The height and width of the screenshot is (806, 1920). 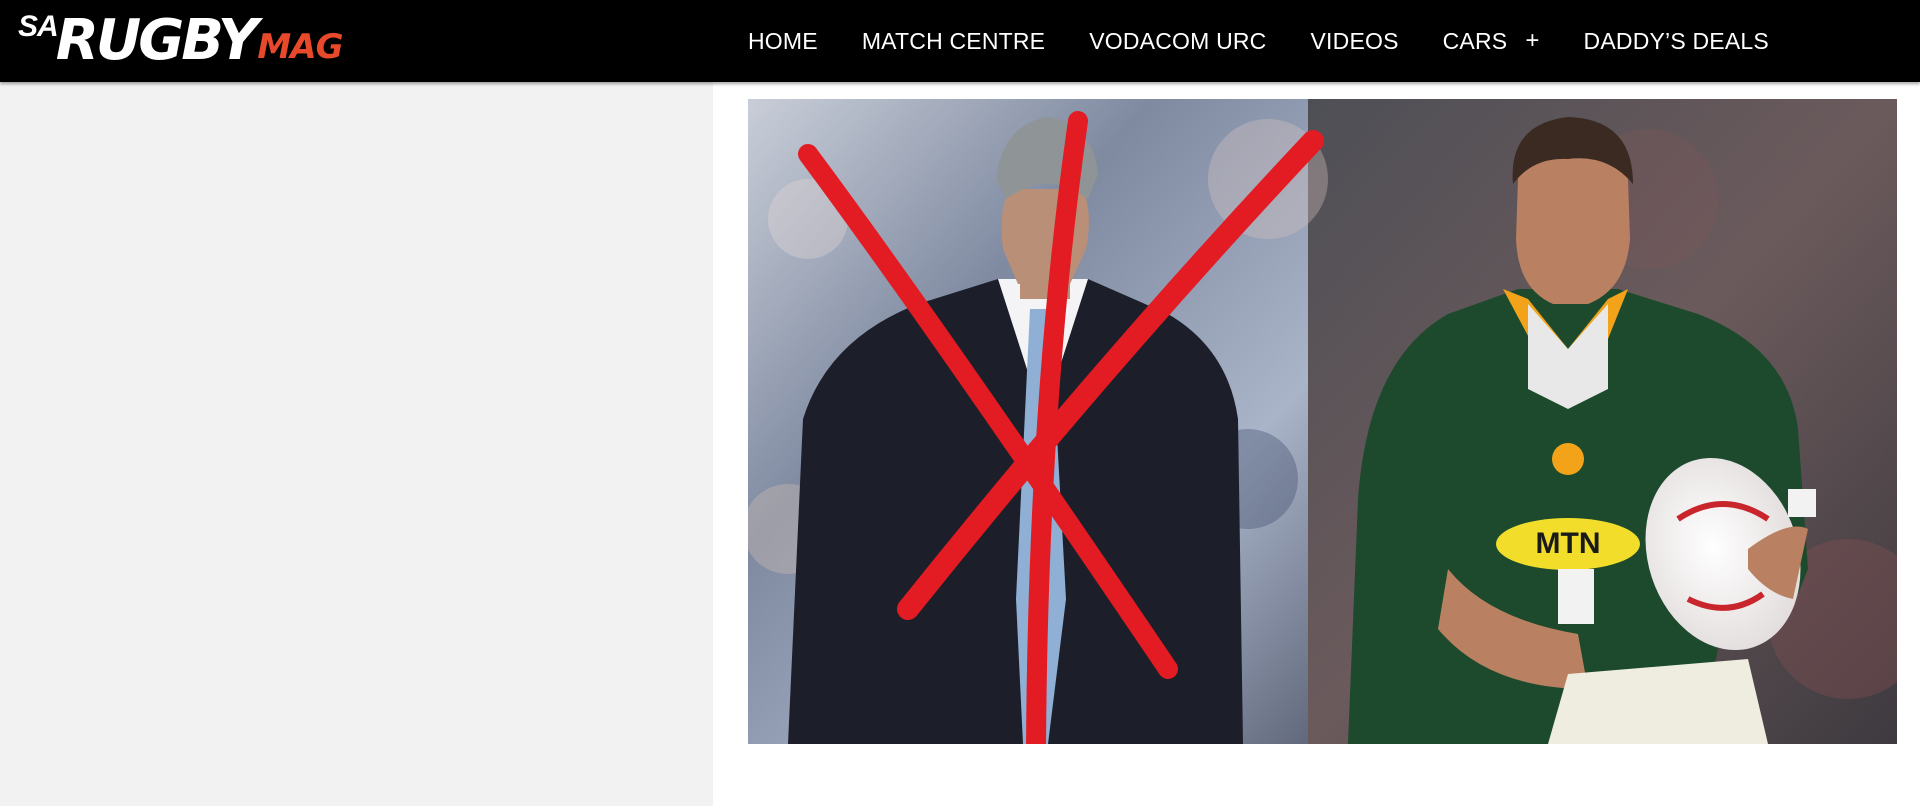 What do you see at coordinates (157, 40) in the screenshot?
I see `logo-rugby-text: RUGBY` at bounding box center [157, 40].